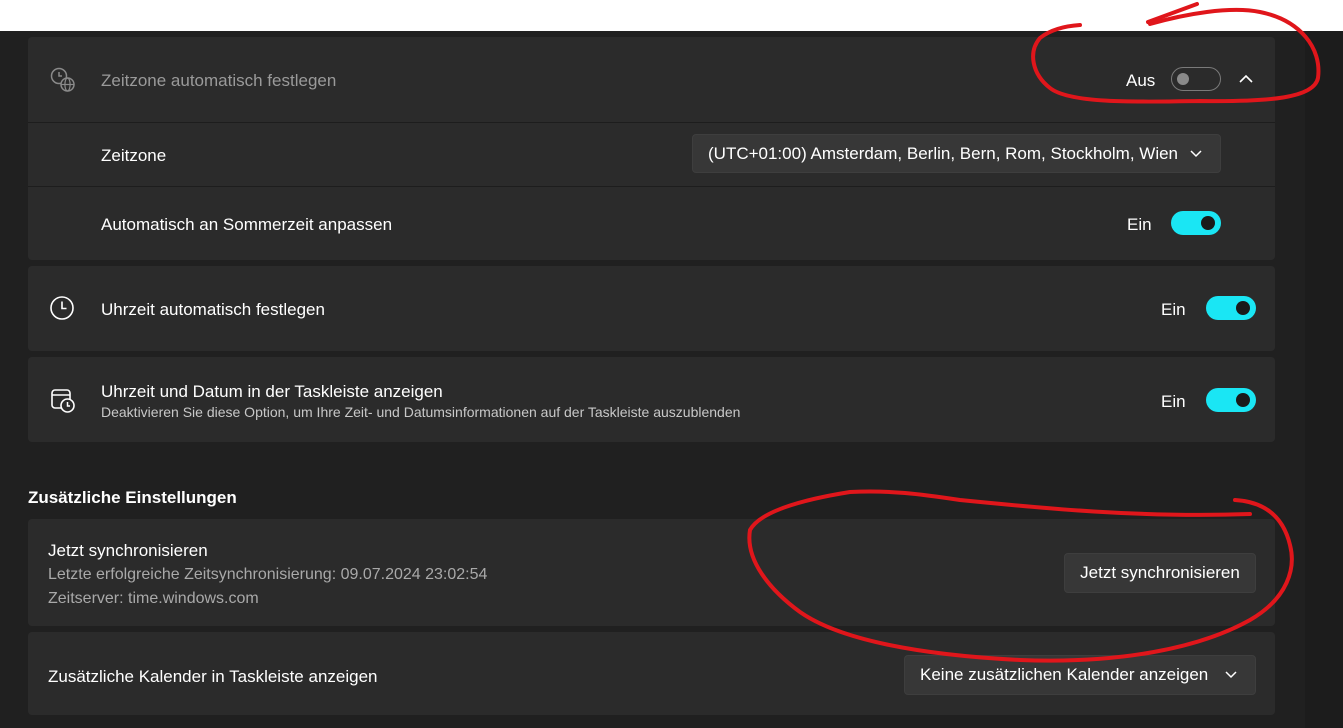  Describe the element at coordinates (1324, 379) in the screenshot. I see `scrollbar-track` at that location.